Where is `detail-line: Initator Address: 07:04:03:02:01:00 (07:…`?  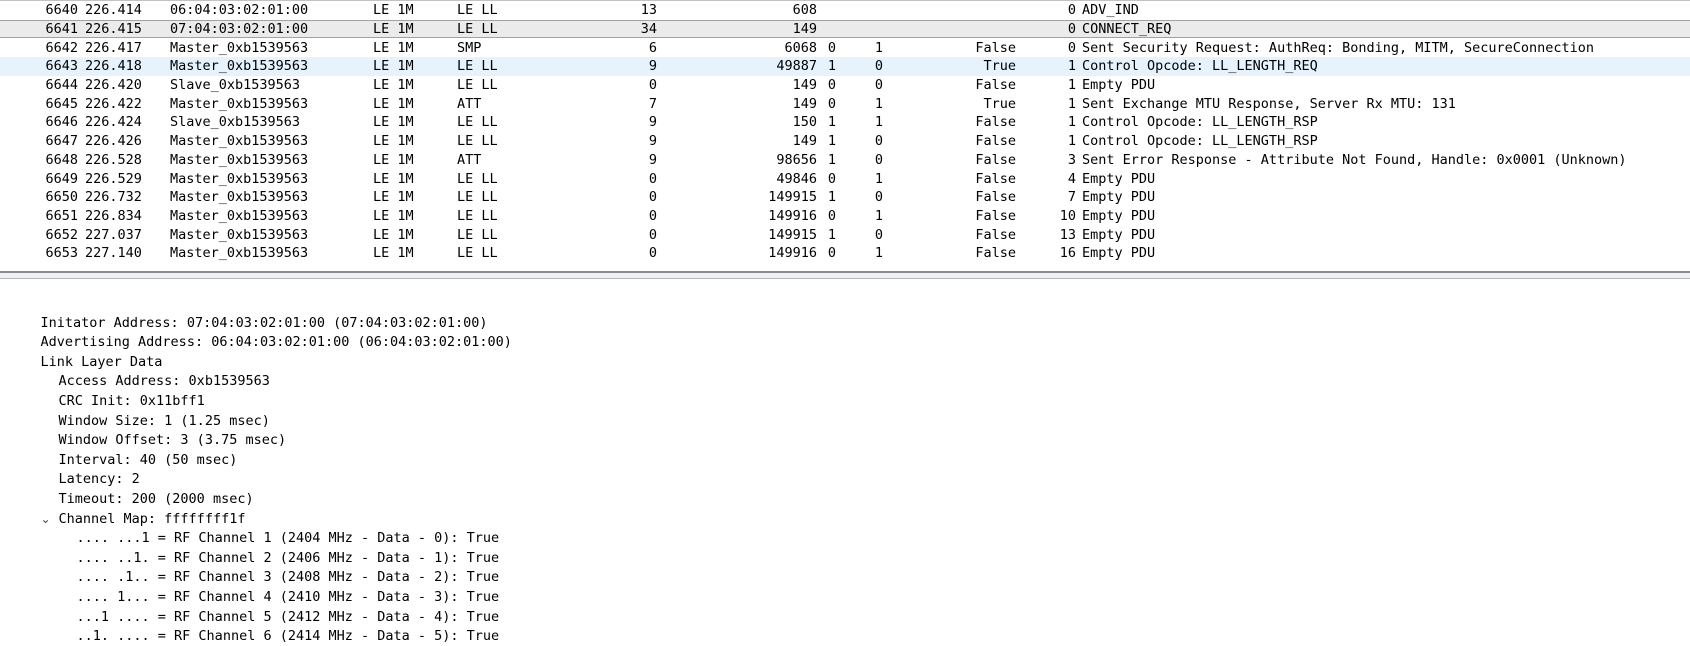
detail-line: Initator Address: 07:04:03:02:01:00 (07:… is located at coordinates (849, 312).